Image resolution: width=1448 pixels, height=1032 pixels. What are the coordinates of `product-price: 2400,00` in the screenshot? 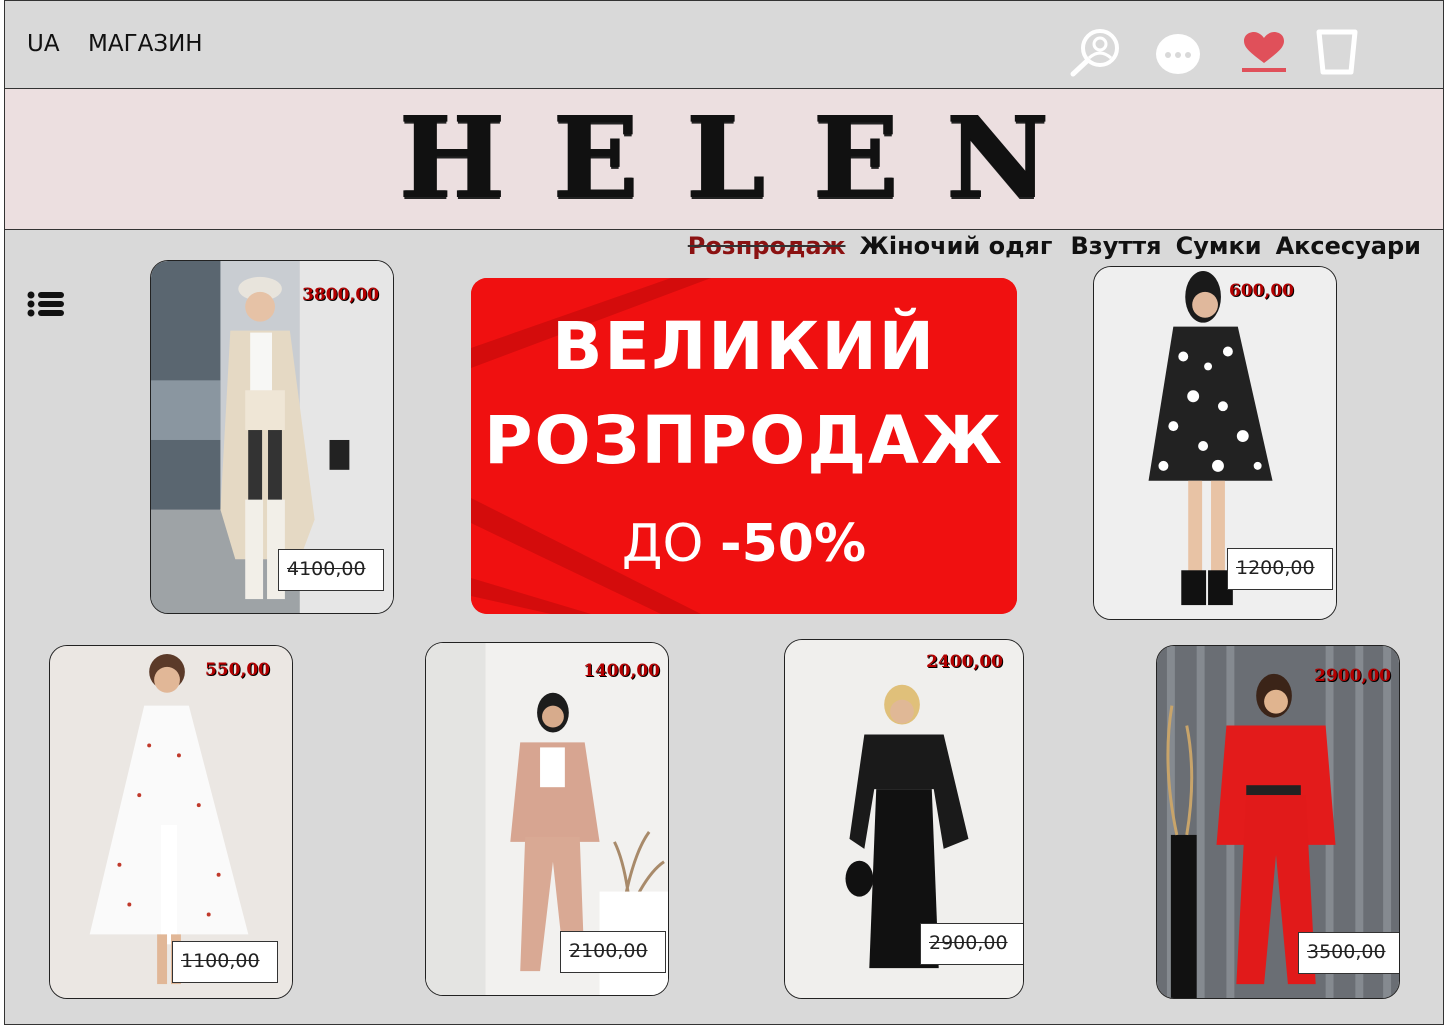 It's located at (964, 662).